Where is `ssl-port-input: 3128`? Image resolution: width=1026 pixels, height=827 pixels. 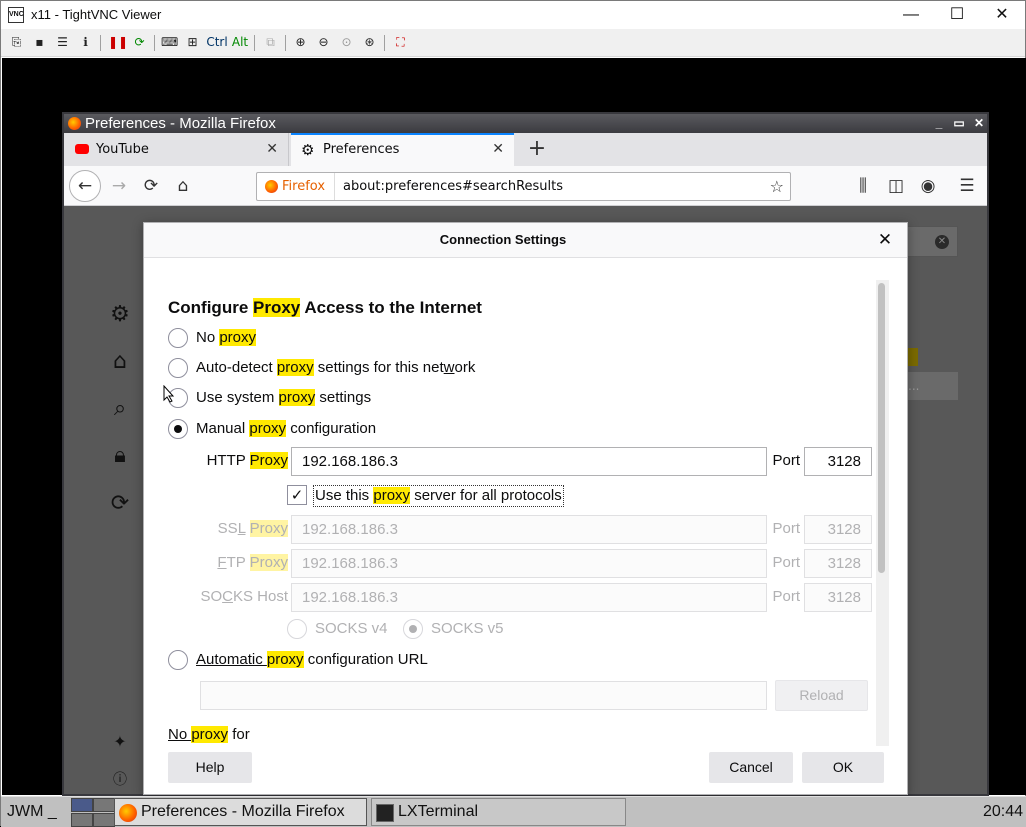
ssl-port-input: 3128 is located at coordinates (838, 529).